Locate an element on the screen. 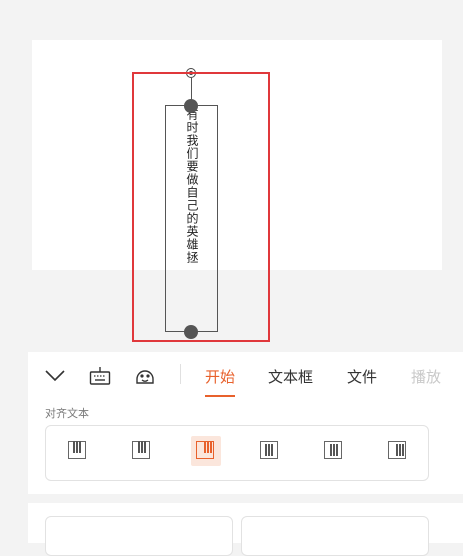 The height and width of the screenshot is (556, 463). tab-play: 播放 is located at coordinates (426, 376).